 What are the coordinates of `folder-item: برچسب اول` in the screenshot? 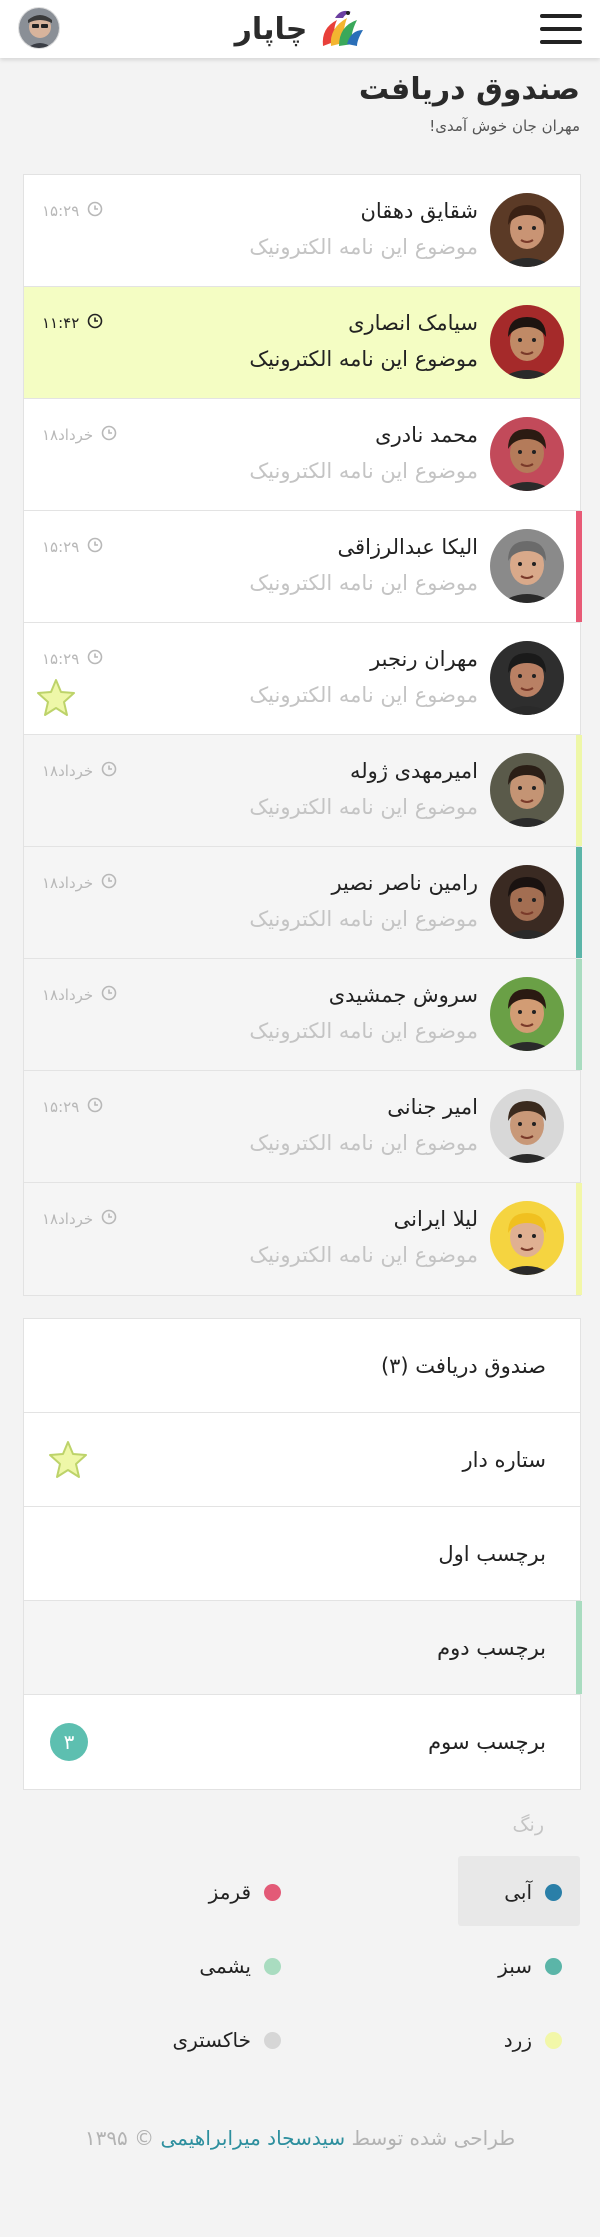 It's located at (302, 1554).